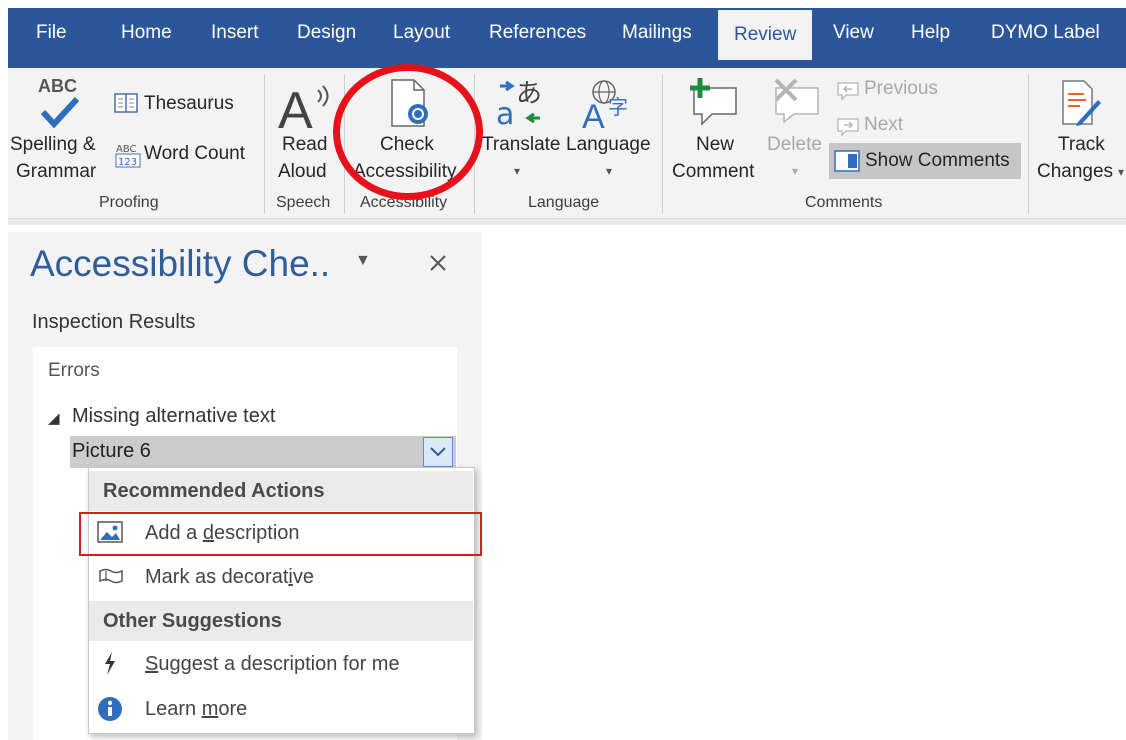  Describe the element at coordinates (173, 416) in the screenshot. I see `issue-missing-alt-text: Missing alternative text` at that location.